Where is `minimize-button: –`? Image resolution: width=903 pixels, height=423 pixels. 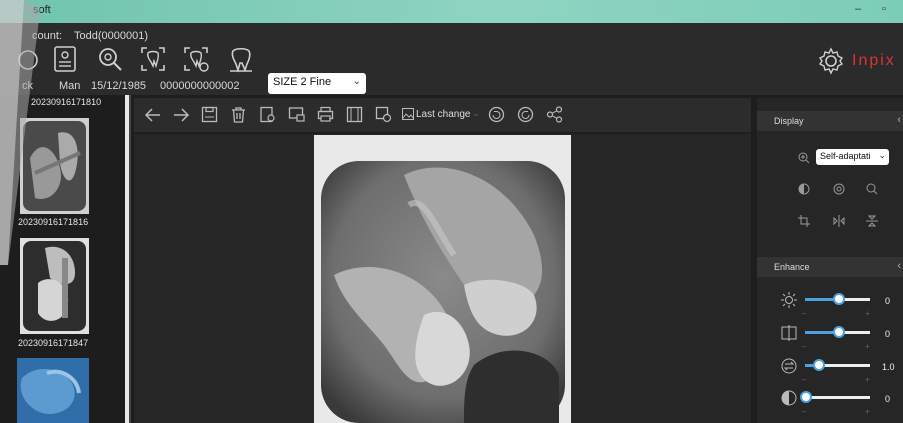
minimize-button: – is located at coordinates (858, 9).